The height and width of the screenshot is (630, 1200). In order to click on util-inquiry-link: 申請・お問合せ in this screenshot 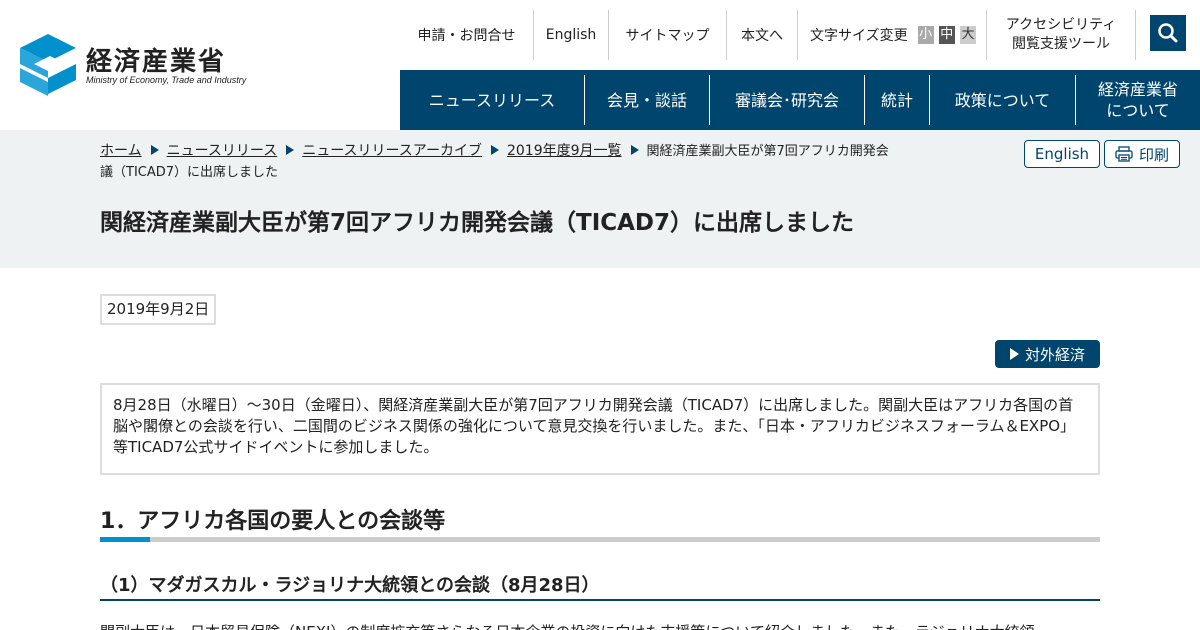, I will do `click(466, 35)`.